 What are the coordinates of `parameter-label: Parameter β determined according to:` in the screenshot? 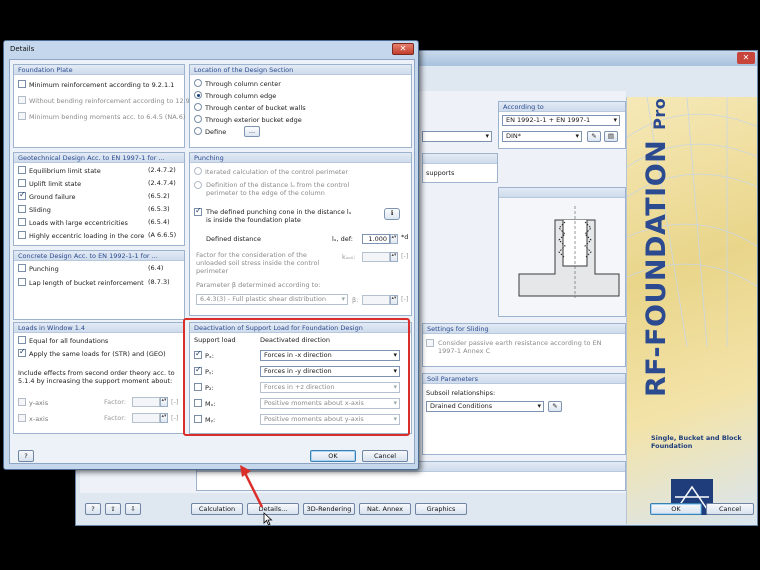 It's located at (258, 285).